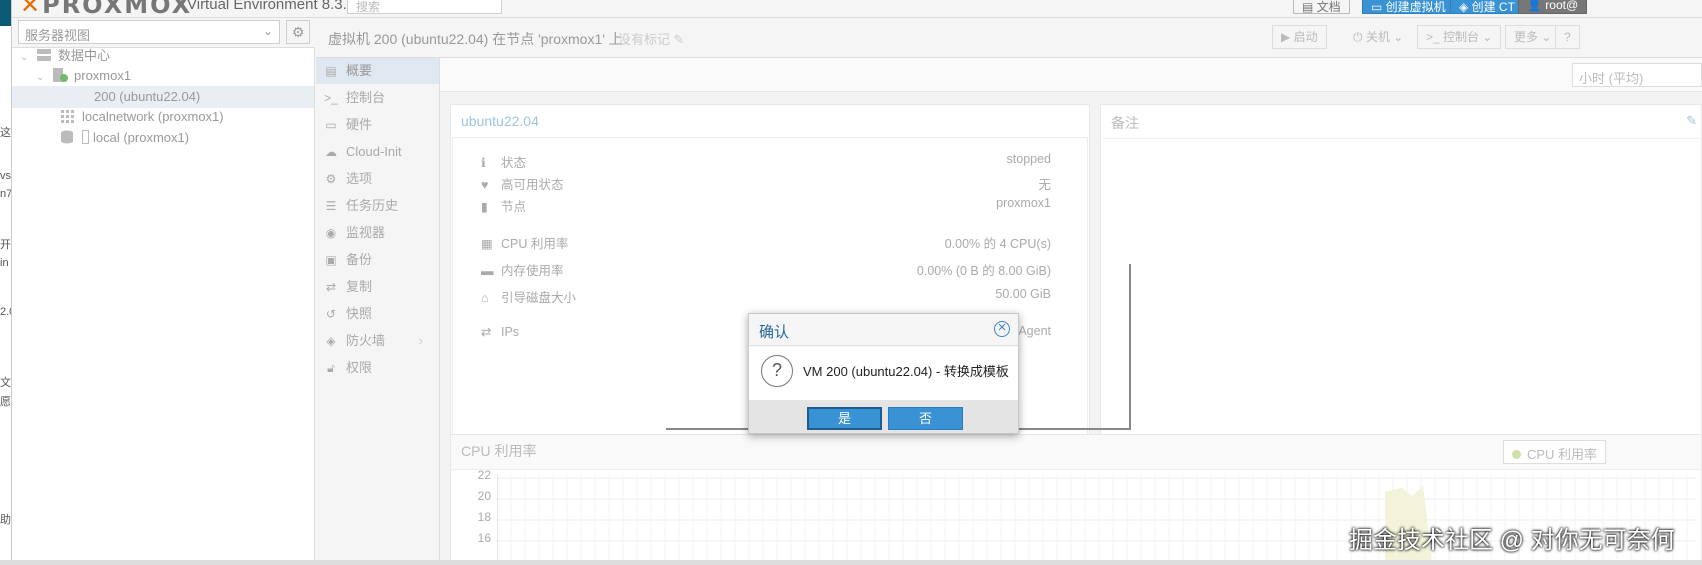  Describe the element at coordinates (1130, 346) in the screenshot. I see `overlay-line` at that location.